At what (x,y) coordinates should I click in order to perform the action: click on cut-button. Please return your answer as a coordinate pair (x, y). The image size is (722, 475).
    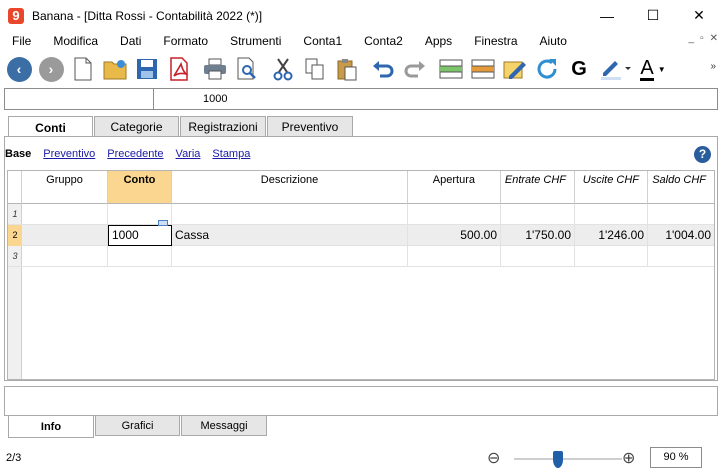
    Looking at the image, I should click on (283, 69).